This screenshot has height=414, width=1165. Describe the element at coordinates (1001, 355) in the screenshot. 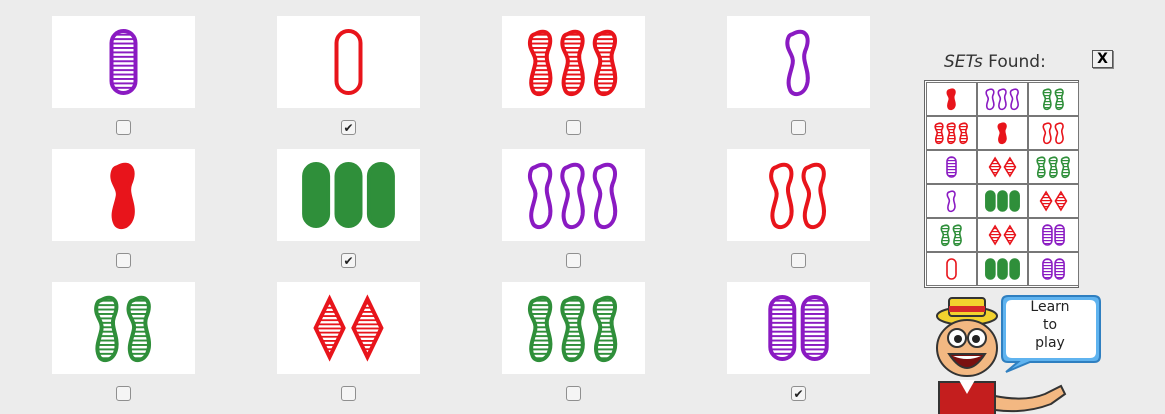

I see `mascot-icon` at that location.